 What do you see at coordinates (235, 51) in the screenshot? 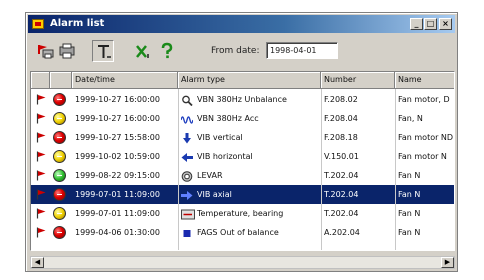
I see `from-date-label: From date:` at bounding box center [235, 51].